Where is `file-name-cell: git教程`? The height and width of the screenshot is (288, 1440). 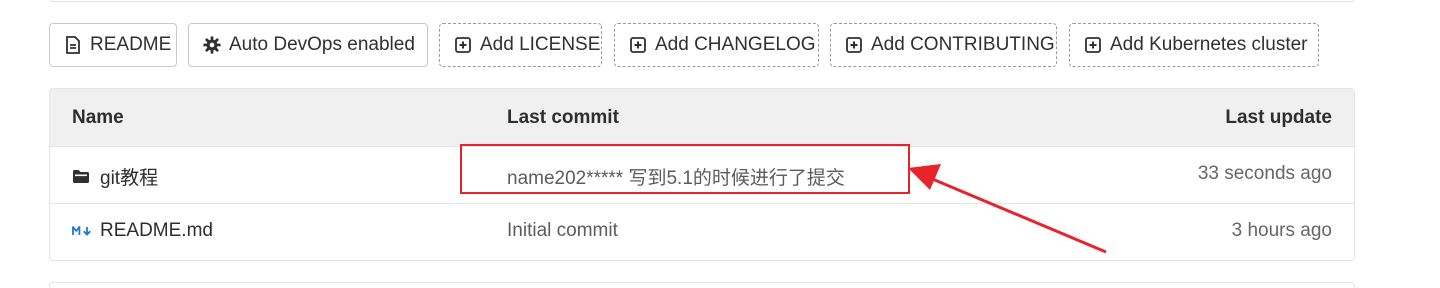 file-name-cell: git教程 is located at coordinates (115, 176).